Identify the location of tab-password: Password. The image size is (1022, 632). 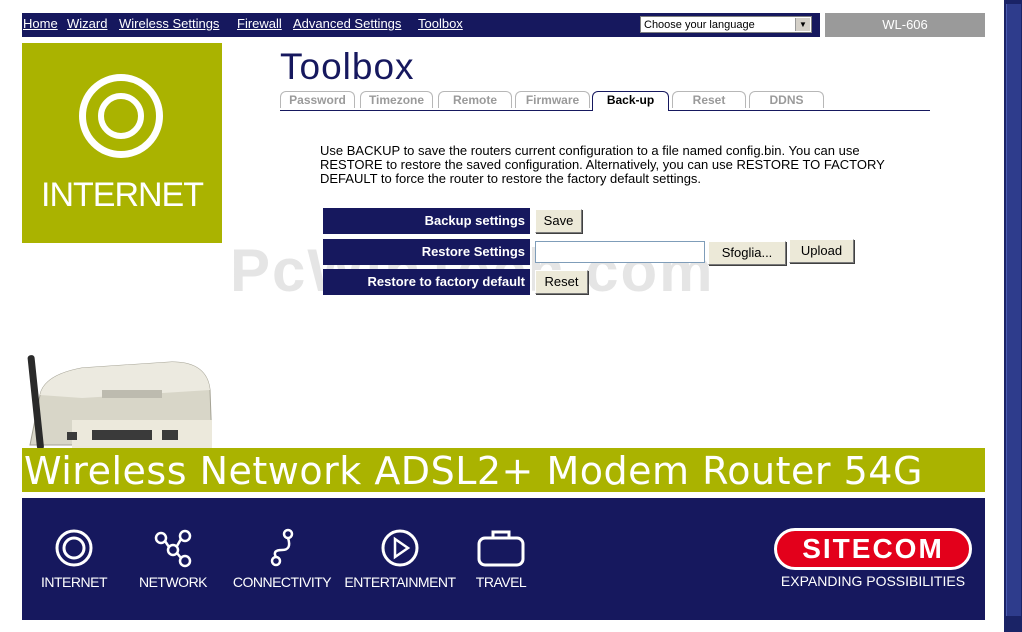
(317, 99).